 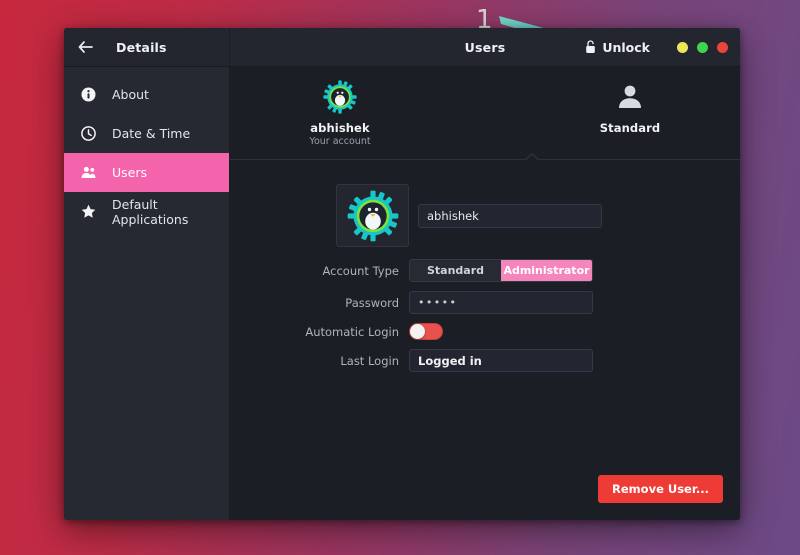 I want to click on account-type-segmented-control: Standard Administrator, so click(x=501, y=270).